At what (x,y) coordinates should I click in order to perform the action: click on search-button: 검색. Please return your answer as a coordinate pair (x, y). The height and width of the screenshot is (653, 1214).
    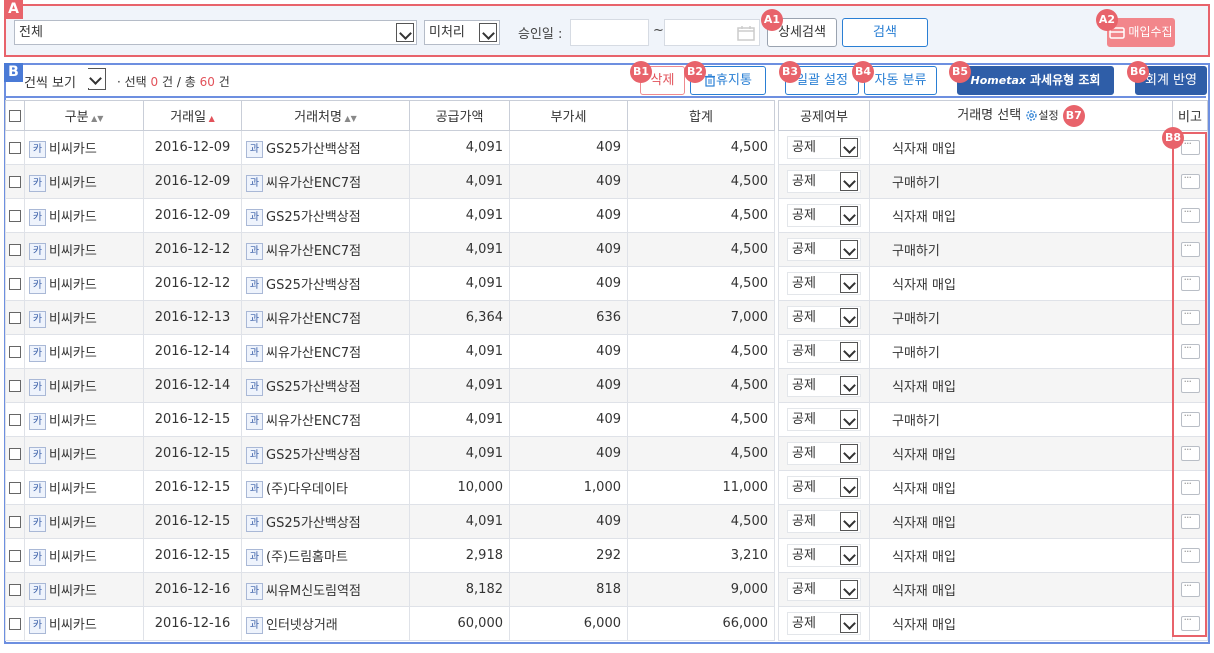
    Looking at the image, I should click on (885, 32).